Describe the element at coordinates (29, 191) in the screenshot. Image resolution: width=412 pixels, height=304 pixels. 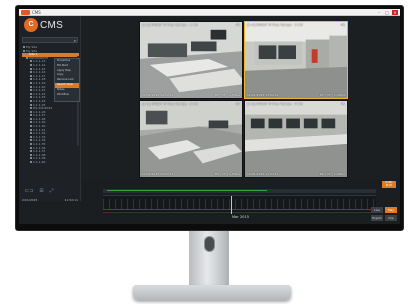
I see `layout-split-icon: ⊏⊐` at that location.